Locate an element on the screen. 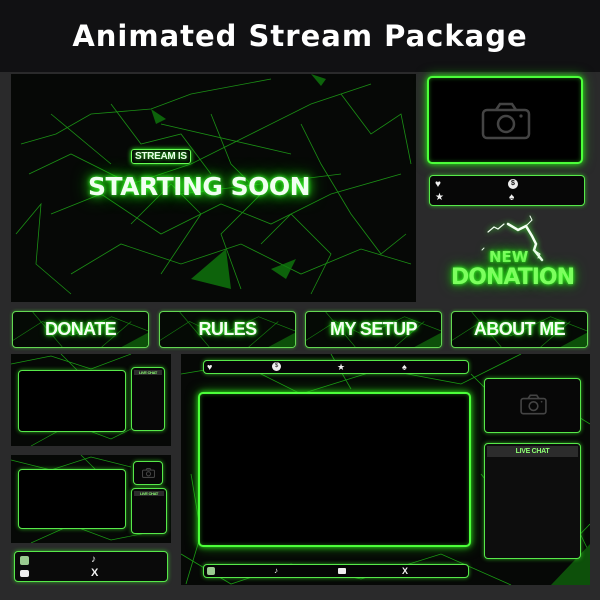 Image resolution: width=600 pixels, height=600 pixels. panel-label: MY SETUP is located at coordinates (373, 329).